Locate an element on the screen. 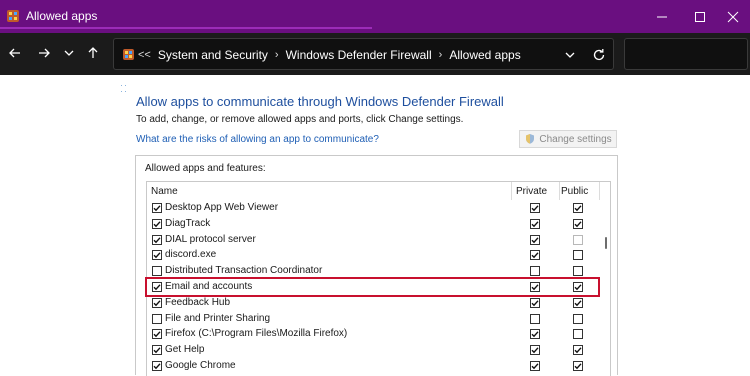  app-name: Google Chrome is located at coordinates (200, 365).